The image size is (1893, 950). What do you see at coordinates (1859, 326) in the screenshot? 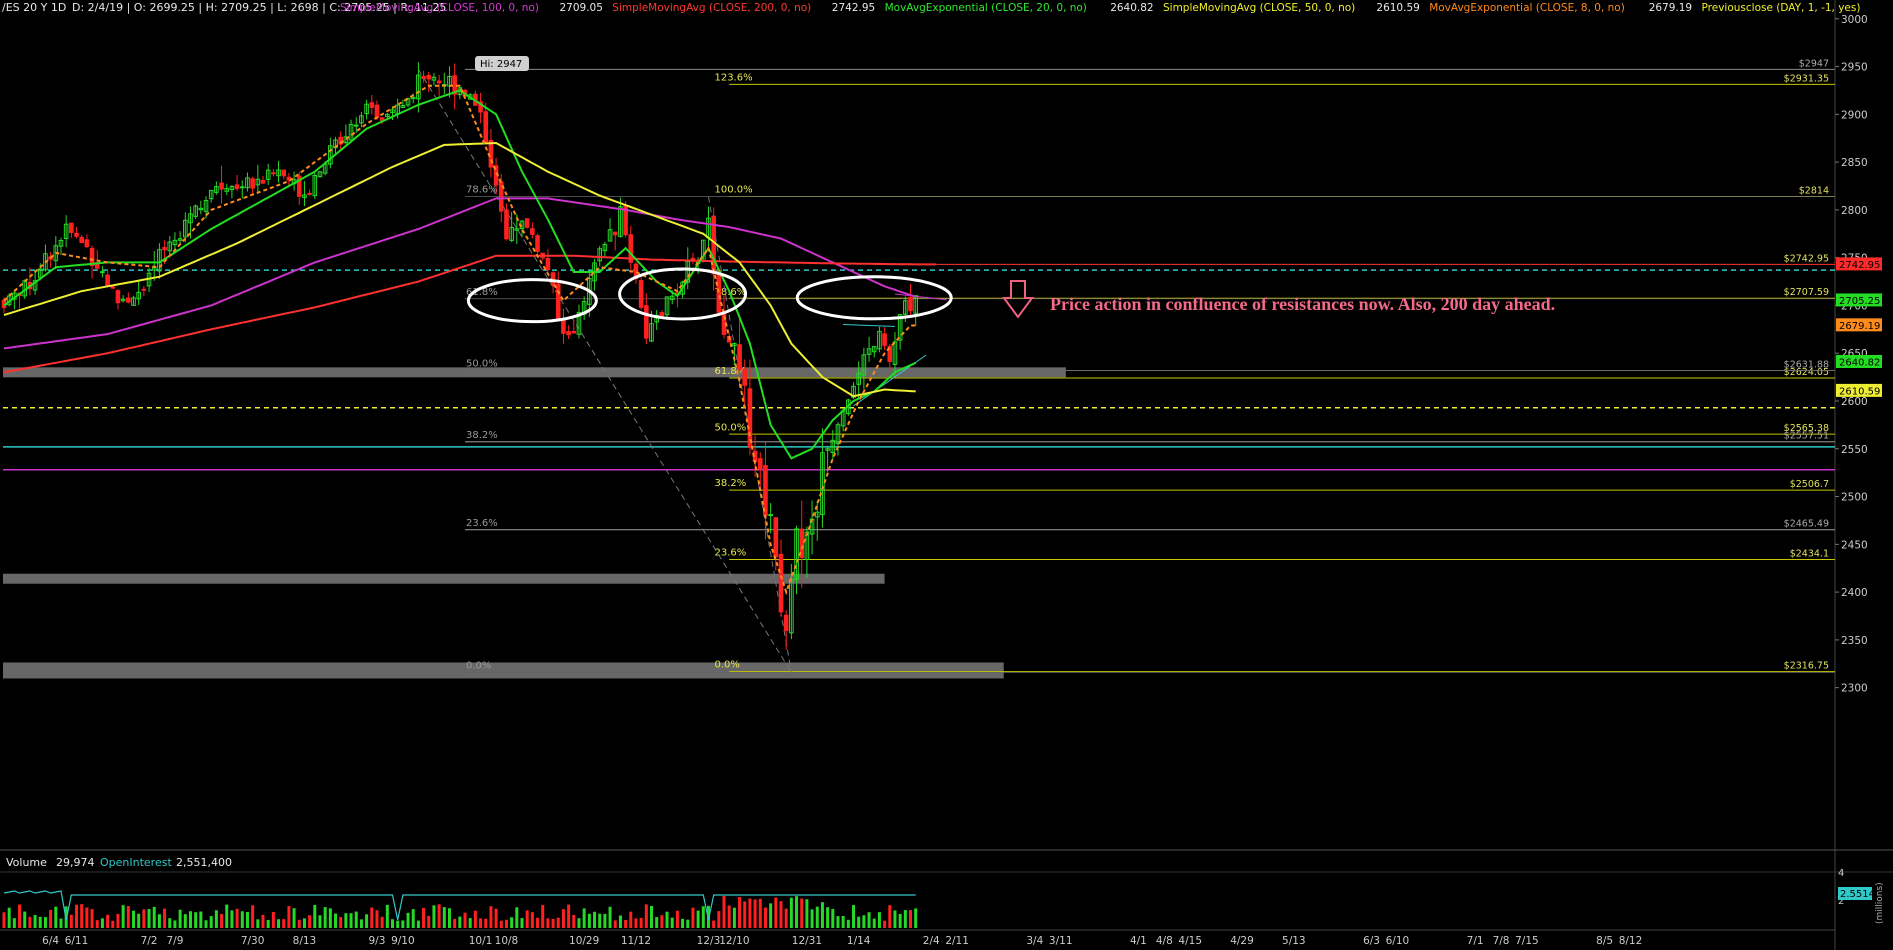
I see `price-tag-label: 2679.19` at bounding box center [1859, 326].